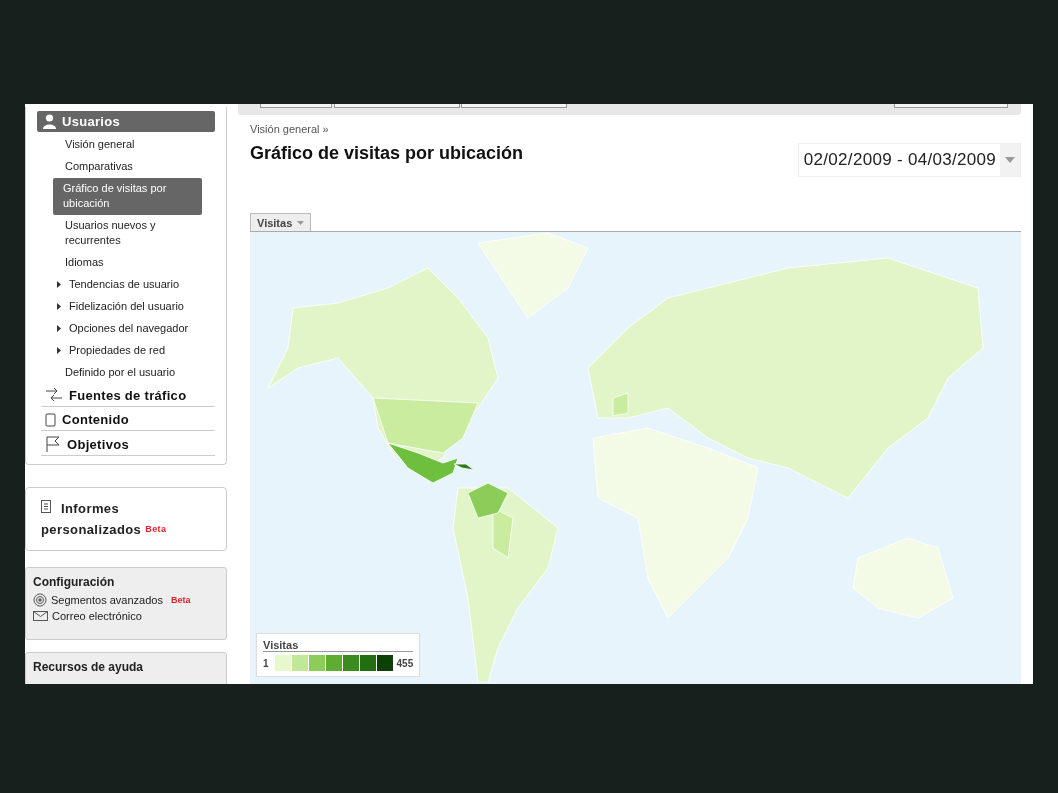 The width and height of the screenshot is (1058, 793). I want to click on nav-item: Fidelización del usuario, so click(128, 307).